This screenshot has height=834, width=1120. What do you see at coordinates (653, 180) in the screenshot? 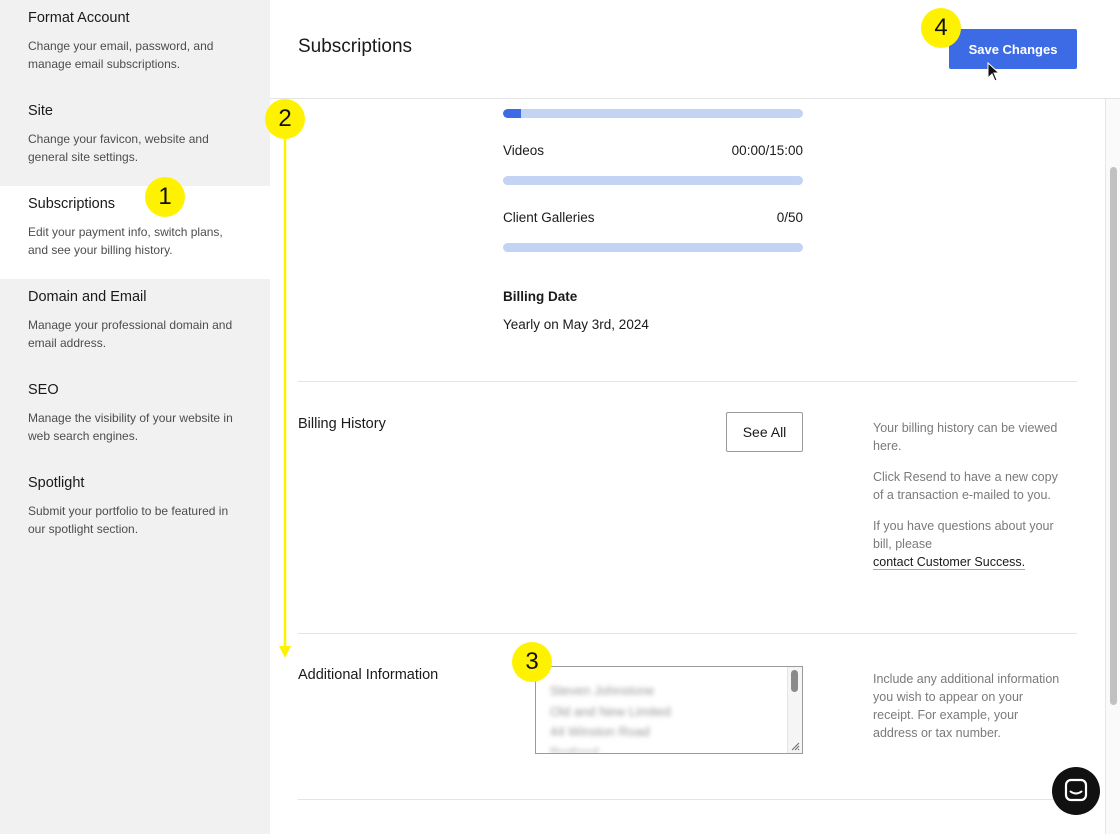
I see `videos-progress-bar` at bounding box center [653, 180].